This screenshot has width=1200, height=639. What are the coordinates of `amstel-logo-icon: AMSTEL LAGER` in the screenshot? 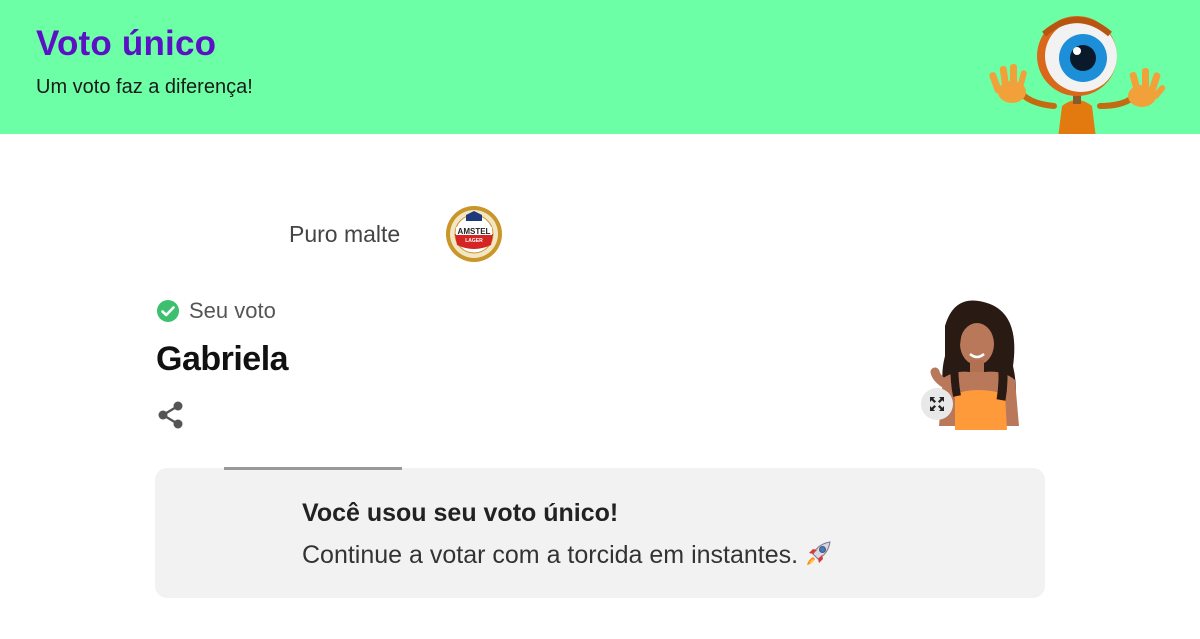 It's located at (474, 234).